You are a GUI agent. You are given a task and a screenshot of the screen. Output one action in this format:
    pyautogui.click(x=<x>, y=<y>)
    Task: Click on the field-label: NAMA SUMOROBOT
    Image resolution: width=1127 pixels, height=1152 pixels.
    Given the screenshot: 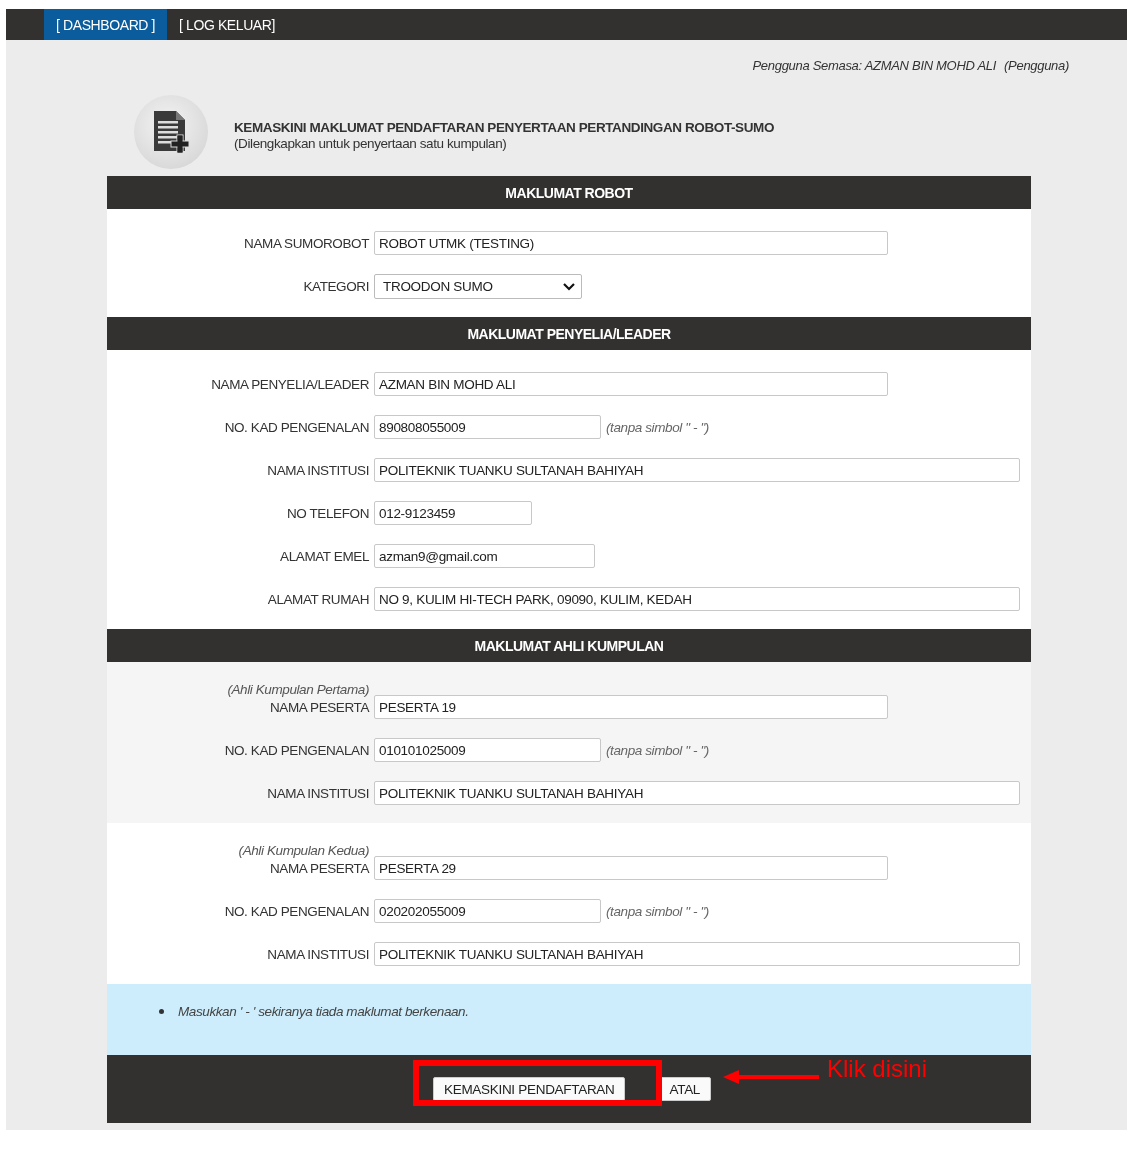 What is the action you would take?
    pyautogui.click(x=306, y=243)
    